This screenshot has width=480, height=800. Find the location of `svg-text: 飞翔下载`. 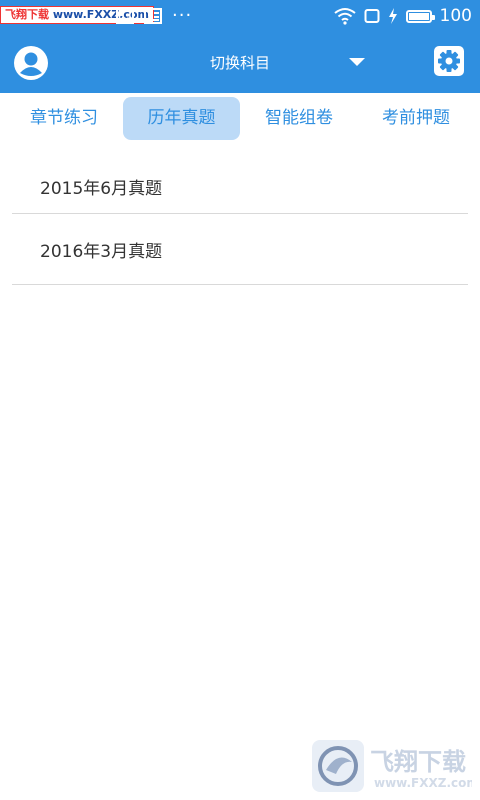

svg-text: 飞翔下载 is located at coordinates (418, 762).